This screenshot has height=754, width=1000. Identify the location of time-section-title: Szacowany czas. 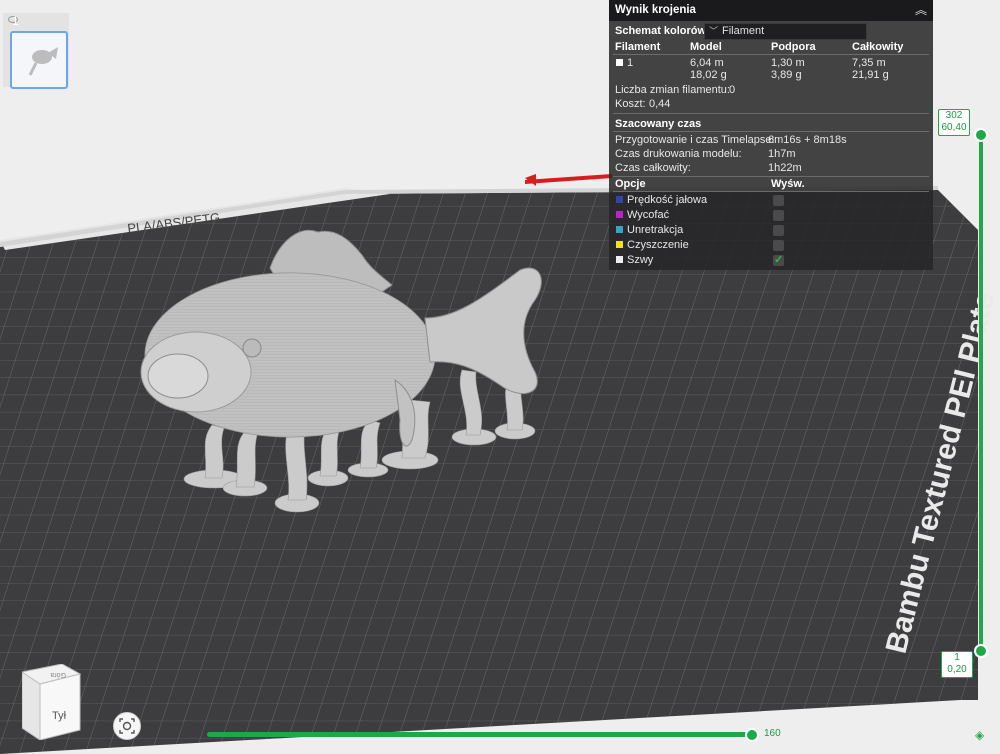
(658, 124).